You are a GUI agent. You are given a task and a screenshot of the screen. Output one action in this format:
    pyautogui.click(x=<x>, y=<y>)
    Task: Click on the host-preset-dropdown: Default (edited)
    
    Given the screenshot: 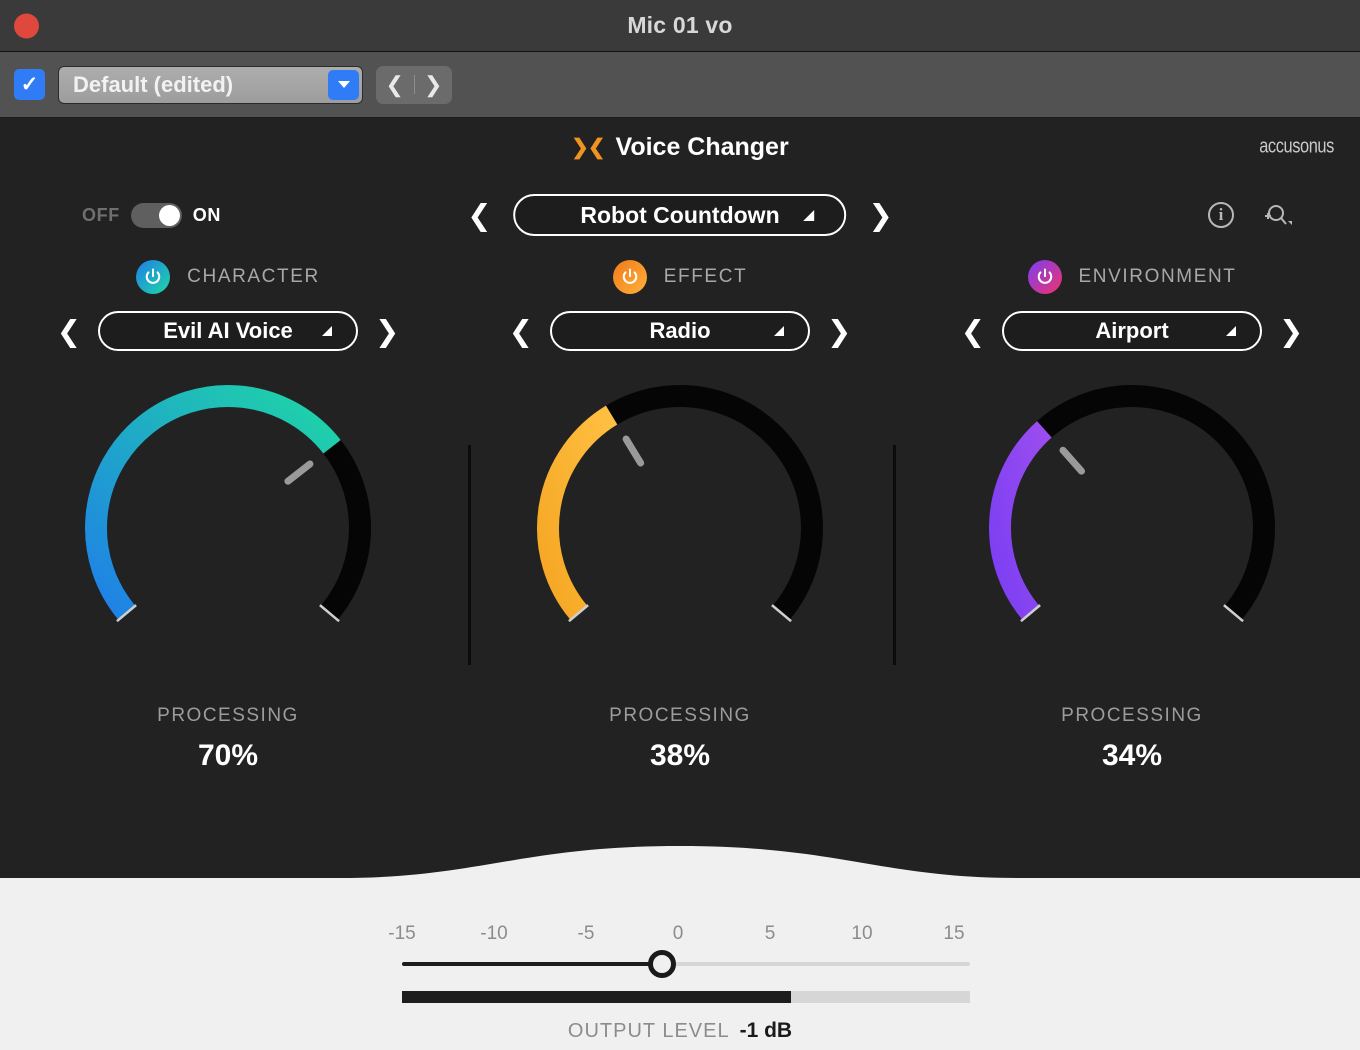 What is the action you would take?
    pyautogui.click(x=210, y=84)
    